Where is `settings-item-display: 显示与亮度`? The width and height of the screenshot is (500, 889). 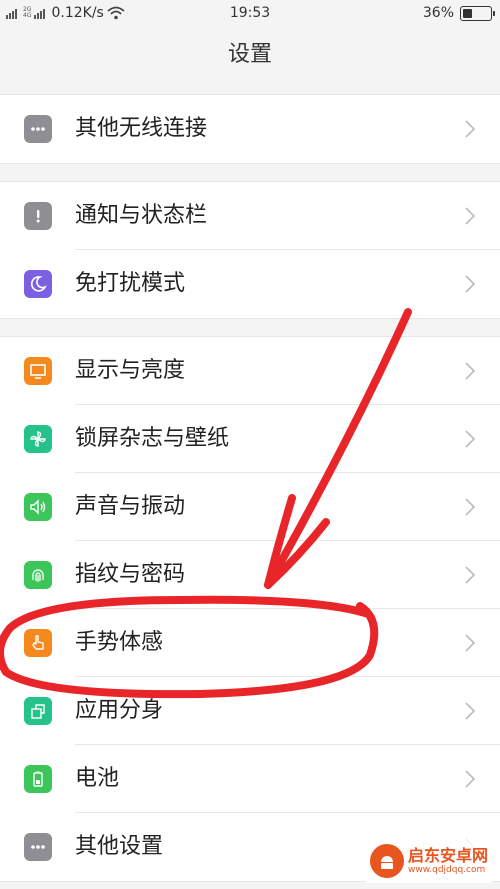 settings-item-display: 显示与亮度 is located at coordinates (250, 371).